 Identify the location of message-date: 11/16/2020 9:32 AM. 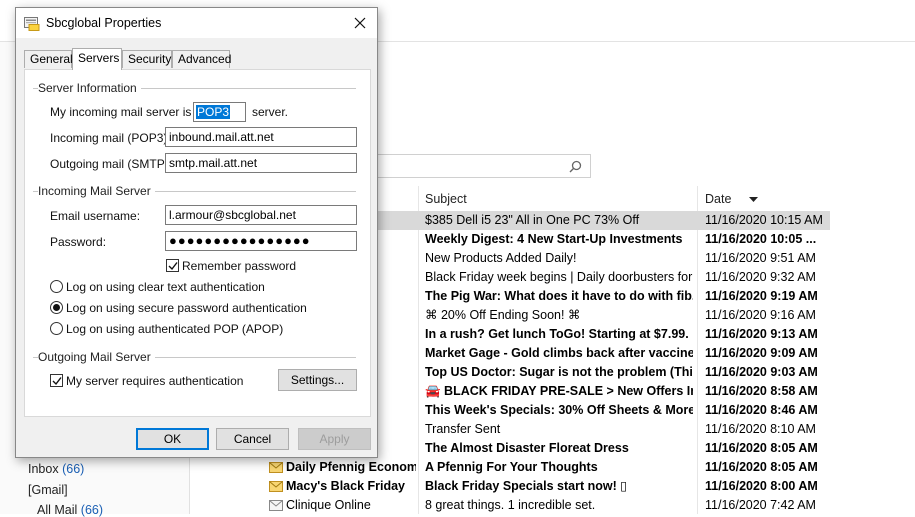
(760, 277).